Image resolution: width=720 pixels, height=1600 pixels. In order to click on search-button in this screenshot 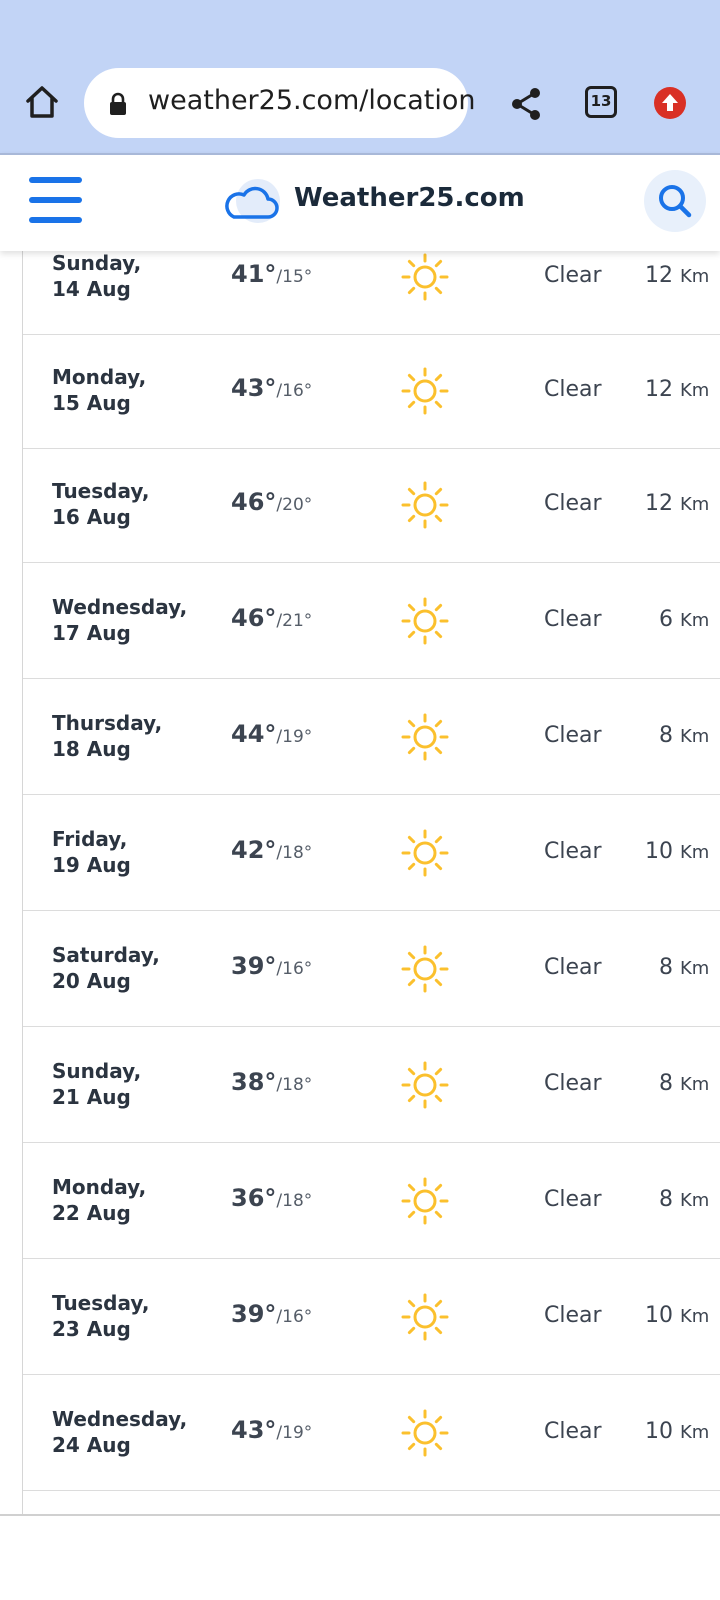, I will do `click(675, 201)`.